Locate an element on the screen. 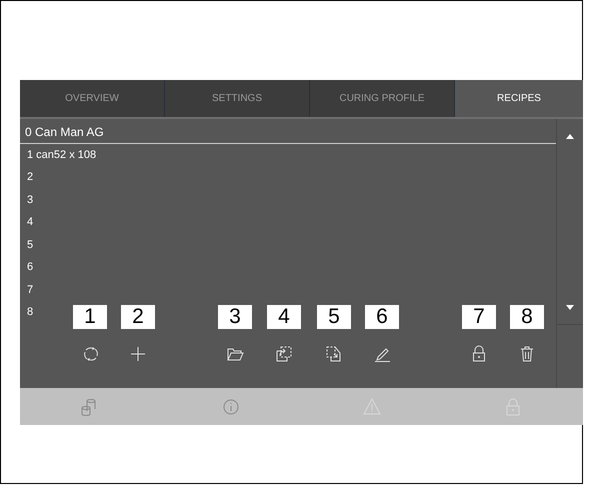 Image resolution: width=600 pixels, height=493 pixels. recipe-row: 6 is located at coordinates (28, 267).